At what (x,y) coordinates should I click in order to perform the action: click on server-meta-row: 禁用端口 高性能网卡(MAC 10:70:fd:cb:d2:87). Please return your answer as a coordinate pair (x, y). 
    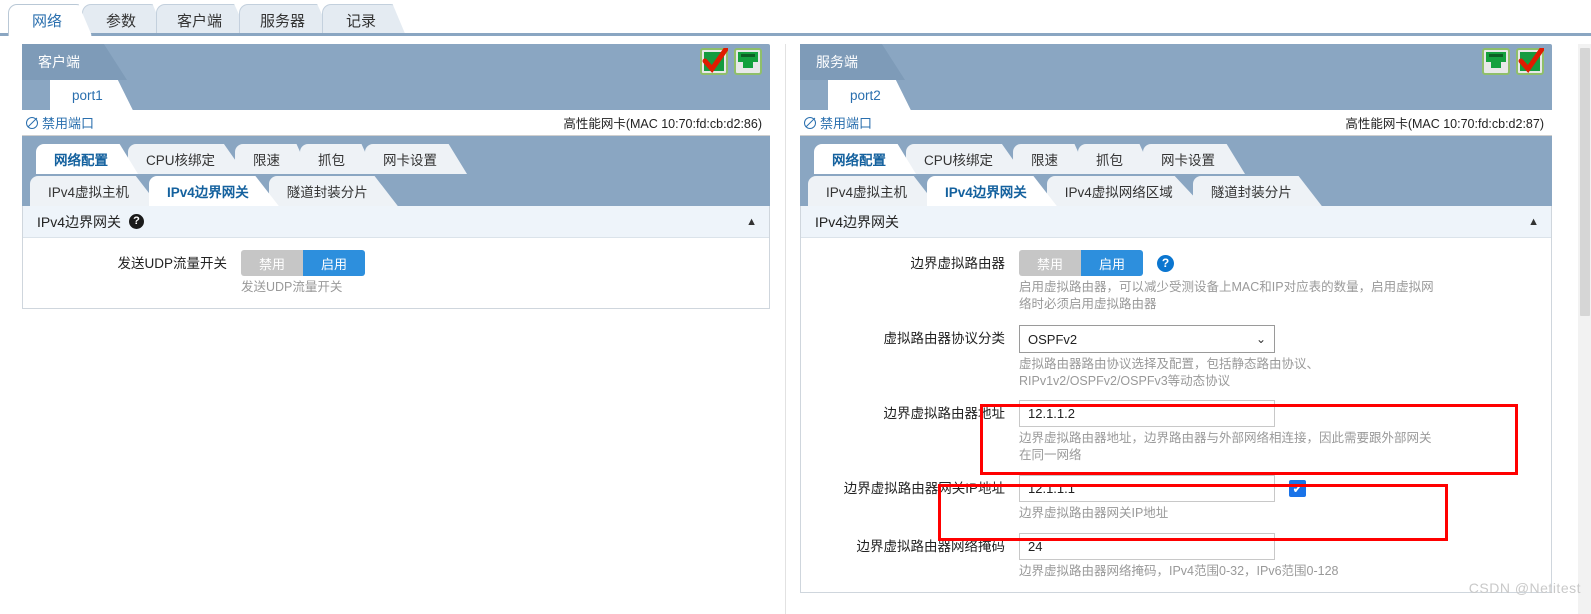
    Looking at the image, I should click on (1176, 123).